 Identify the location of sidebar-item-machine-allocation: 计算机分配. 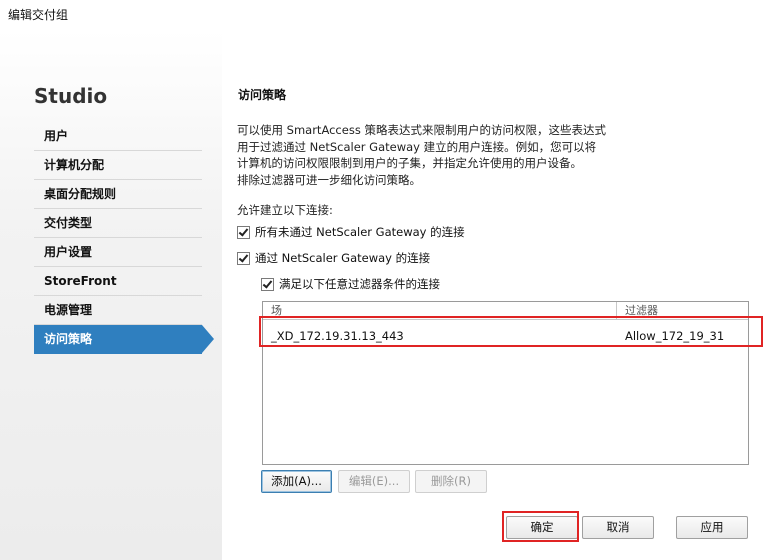
(118, 165).